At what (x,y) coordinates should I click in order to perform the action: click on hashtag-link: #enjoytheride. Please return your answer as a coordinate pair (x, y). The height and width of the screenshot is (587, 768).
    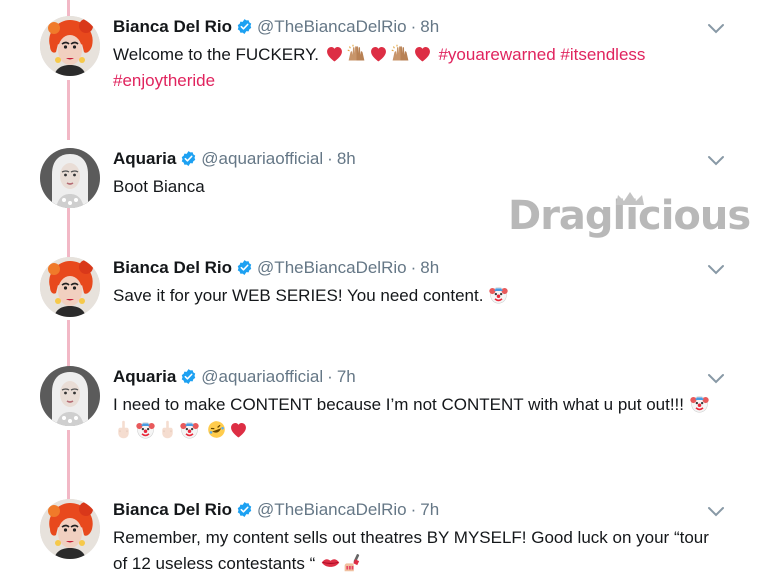
    Looking at the image, I should click on (164, 80).